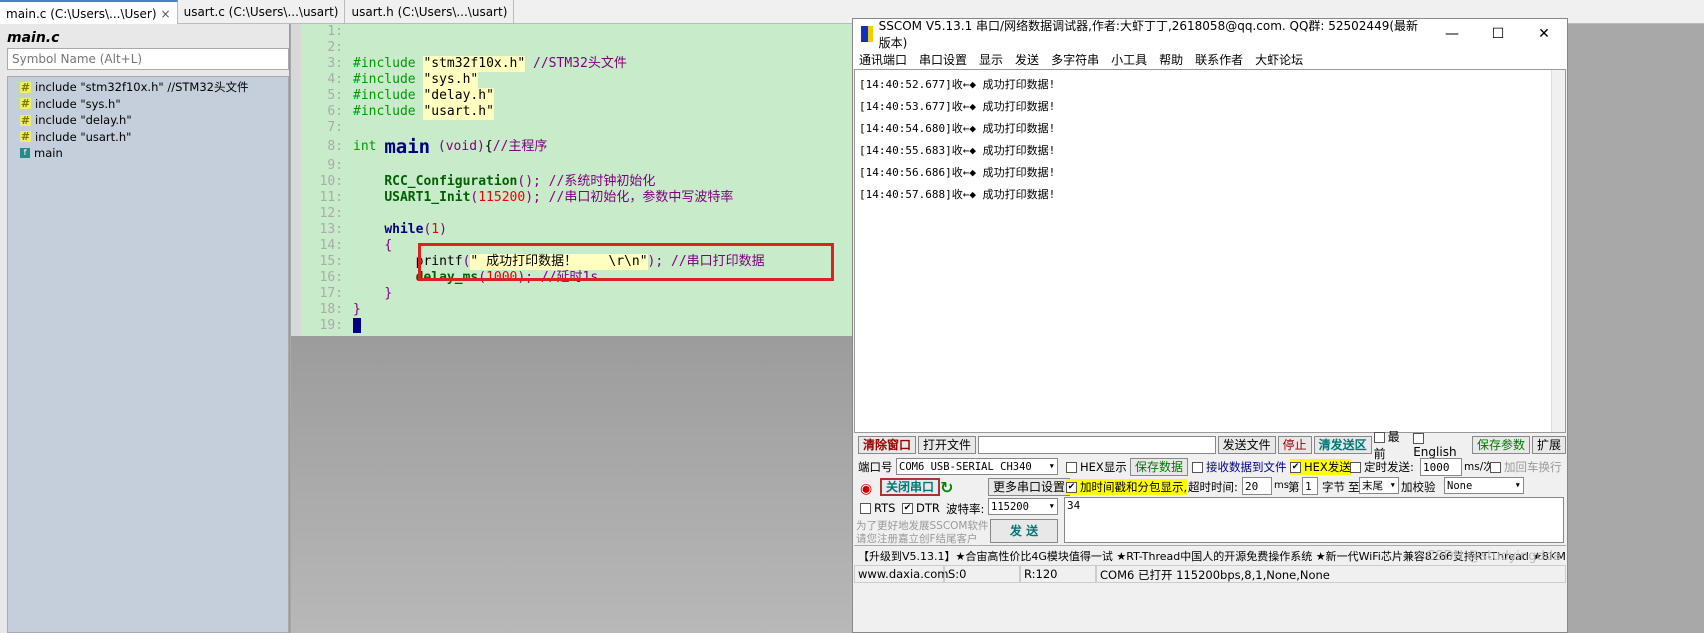 This screenshot has width=1704, height=633. I want to click on checkbox-label: RTS, so click(885, 508).